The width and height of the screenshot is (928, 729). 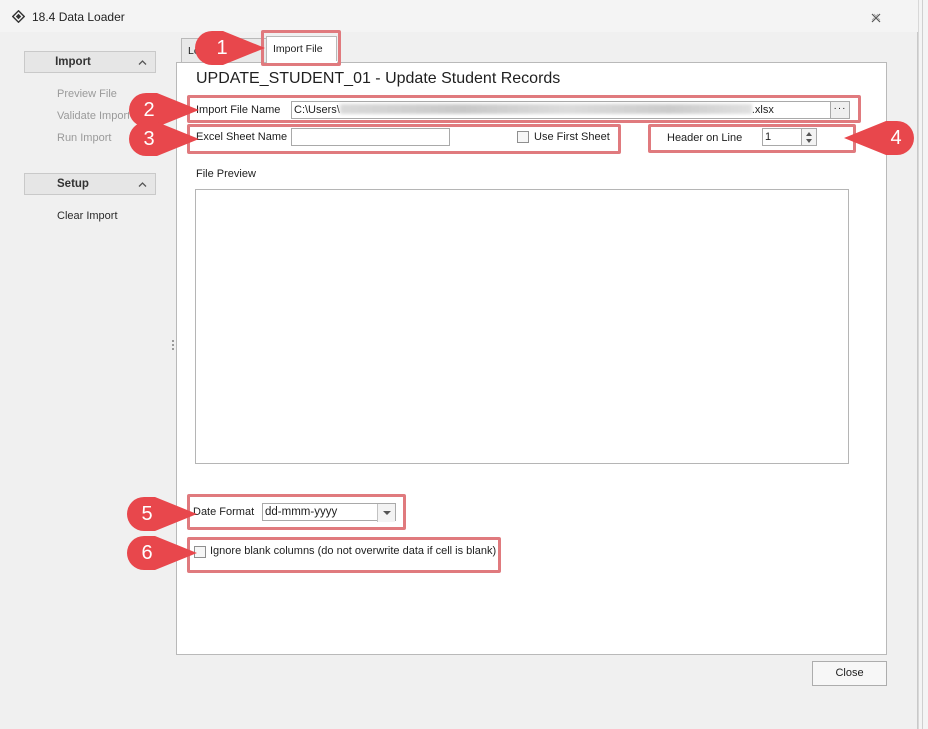 What do you see at coordinates (90, 184) in the screenshot?
I see `sidebar-group-setup: Setup` at bounding box center [90, 184].